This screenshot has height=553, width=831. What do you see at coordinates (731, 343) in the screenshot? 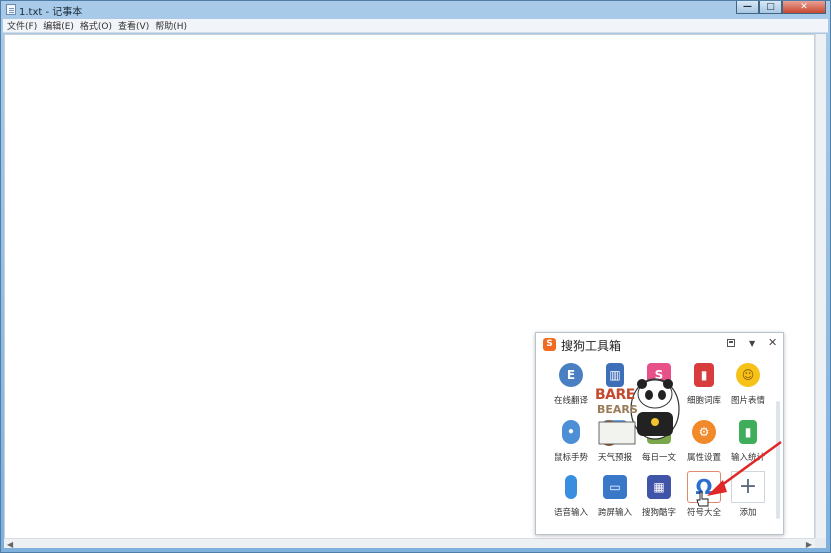
I see `skin-switch-icon` at bounding box center [731, 343].